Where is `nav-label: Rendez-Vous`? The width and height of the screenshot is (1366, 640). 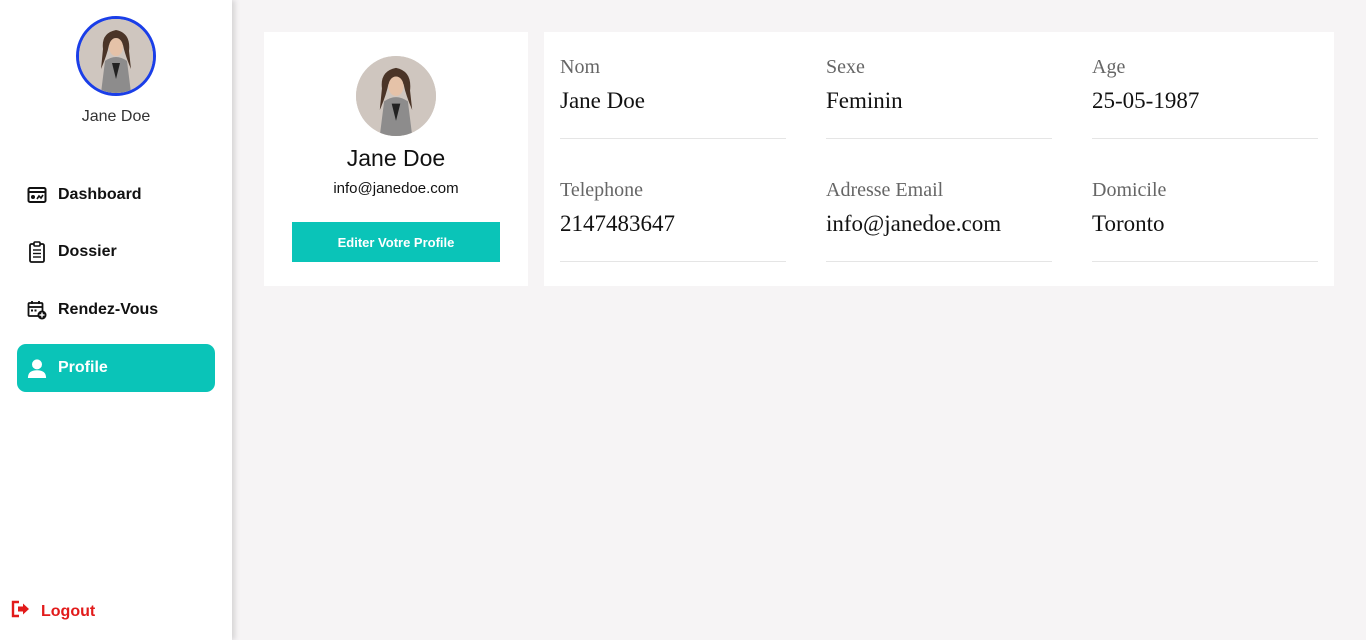 nav-label: Rendez-Vous is located at coordinates (108, 309).